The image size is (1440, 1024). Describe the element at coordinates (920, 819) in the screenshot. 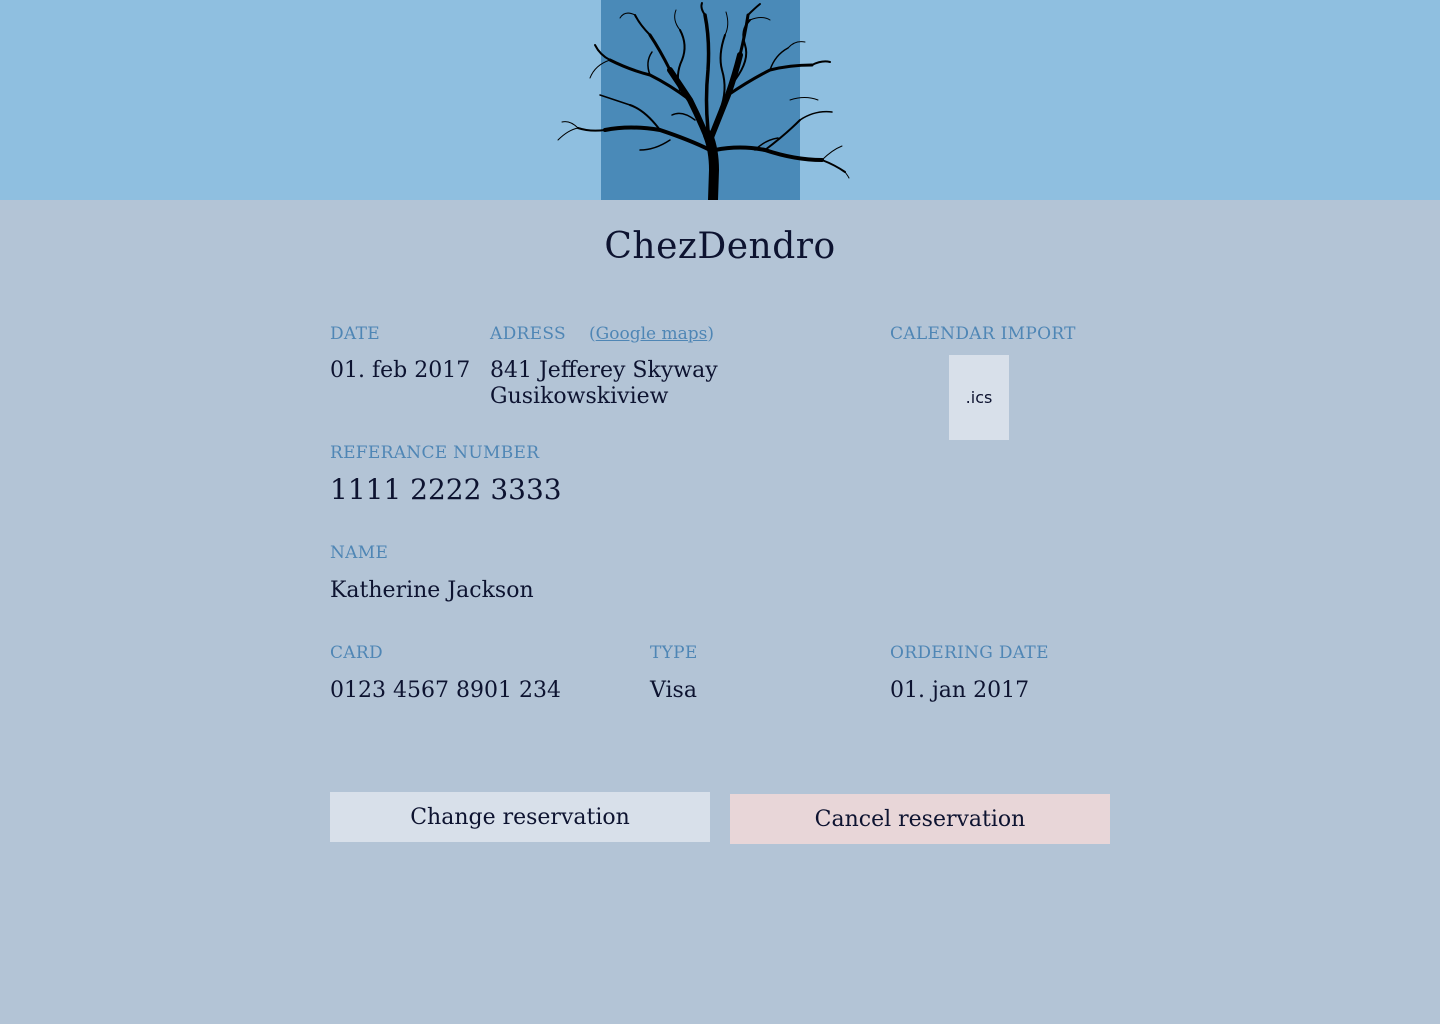

I see `cancel-reservation-button: Cancel reservation` at that location.